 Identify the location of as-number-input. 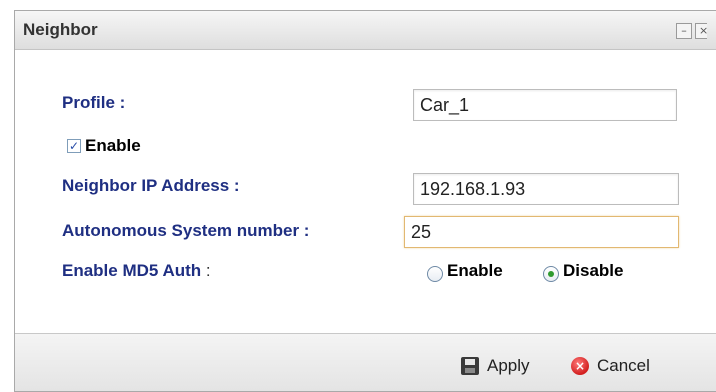
(541, 232).